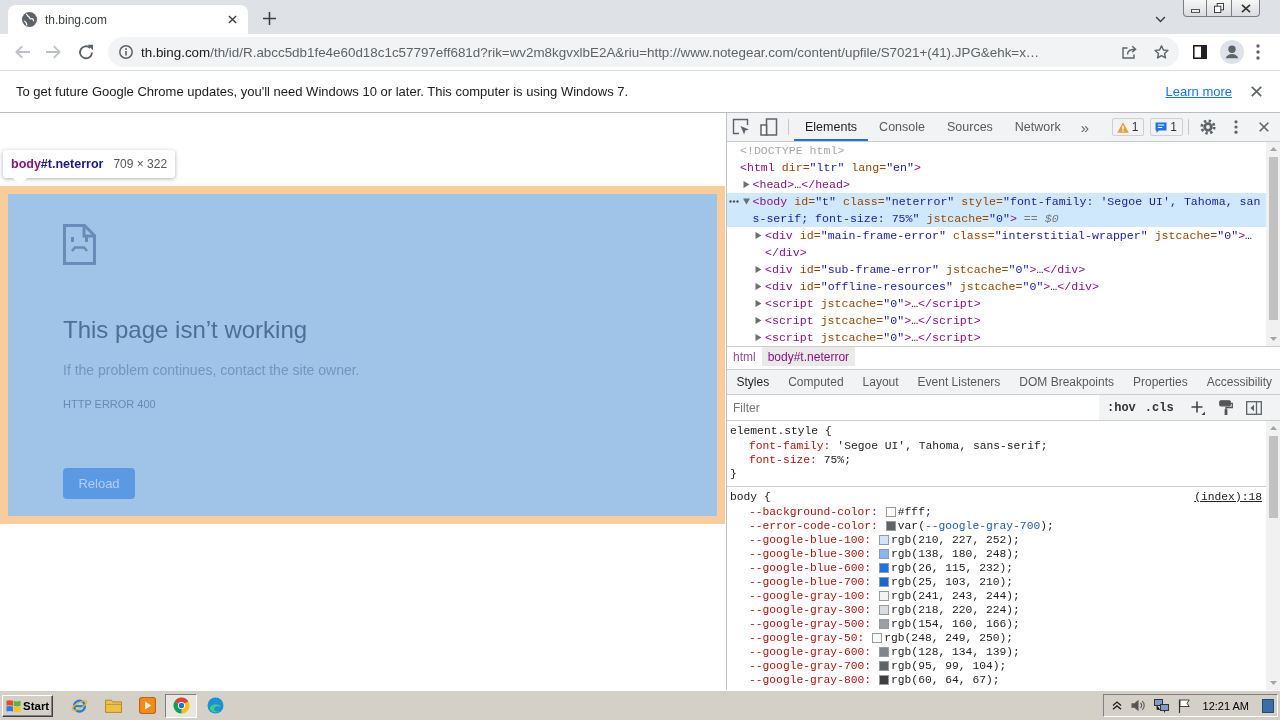  I want to click on device-icon, so click(769, 127).